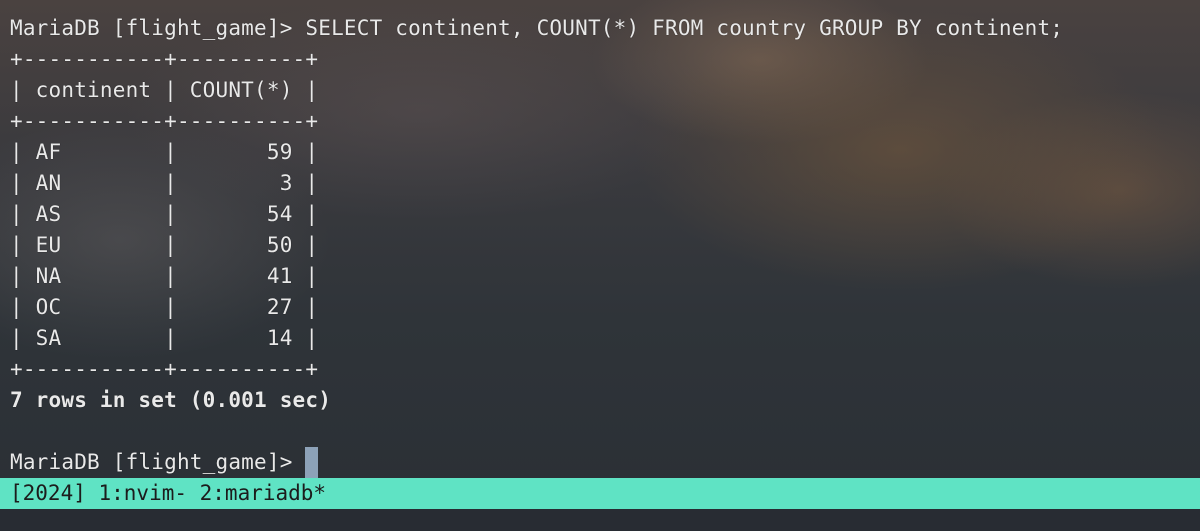 The image size is (1200, 531). I want to click on table-row: | AS | 54 |, so click(164, 214).